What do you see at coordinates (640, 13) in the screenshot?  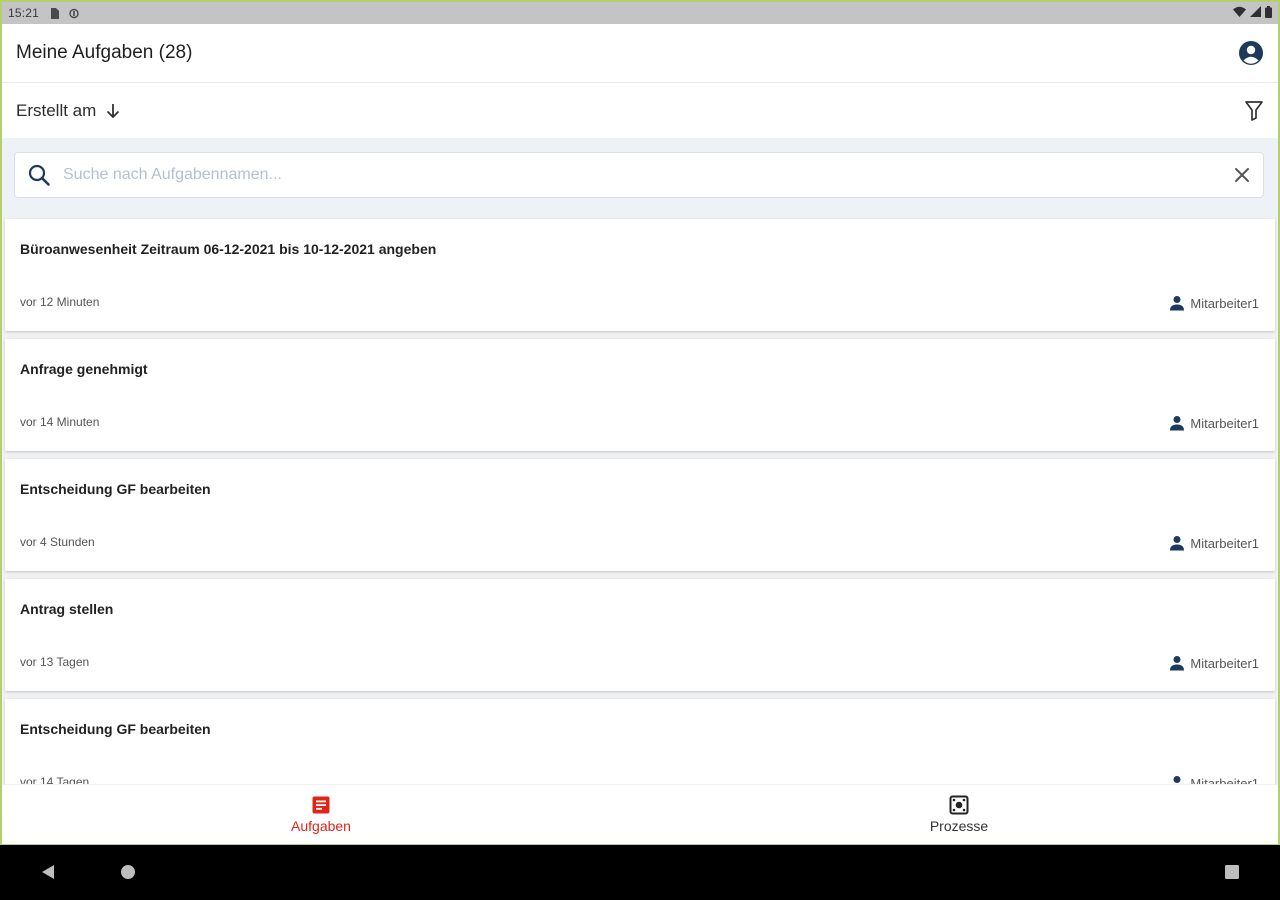 I see `status-bar: 15:21` at bounding box center [640, 13].